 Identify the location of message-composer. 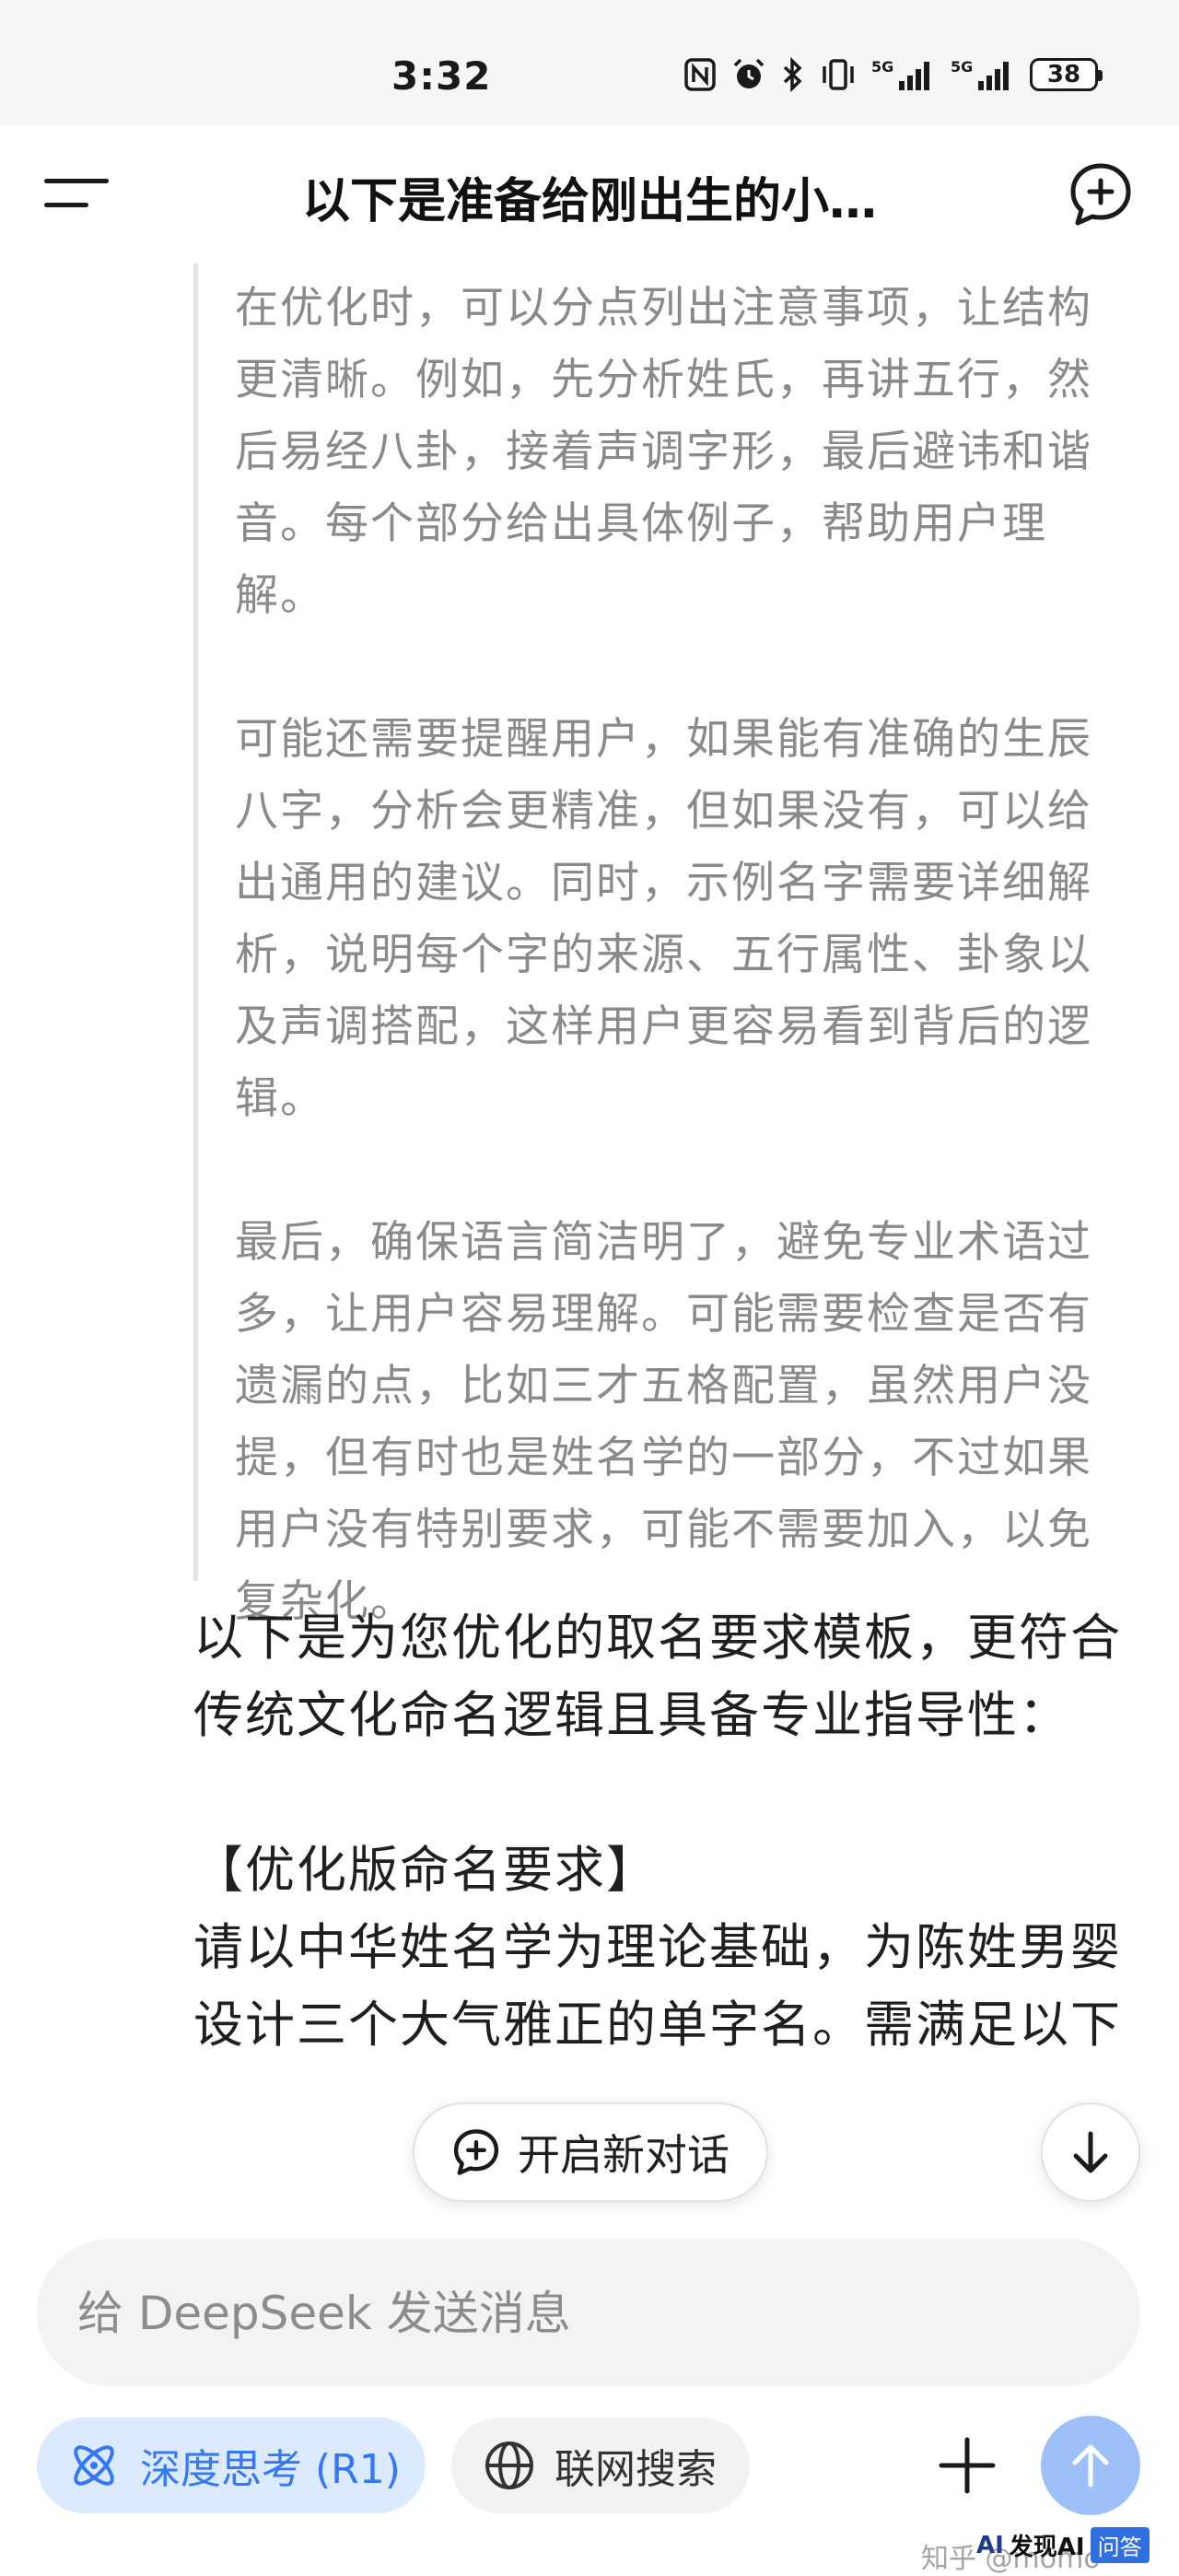
(588, 2313).